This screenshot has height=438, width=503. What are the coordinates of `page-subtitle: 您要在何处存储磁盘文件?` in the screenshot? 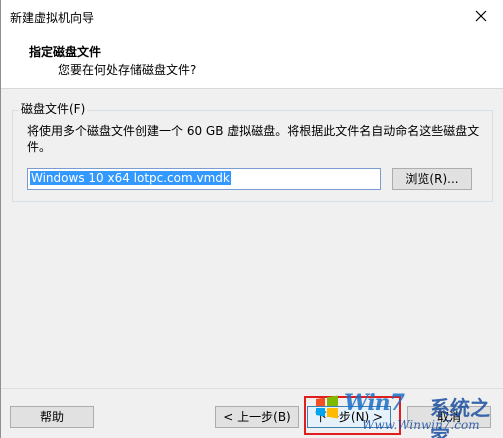 It's located at (127, 70).